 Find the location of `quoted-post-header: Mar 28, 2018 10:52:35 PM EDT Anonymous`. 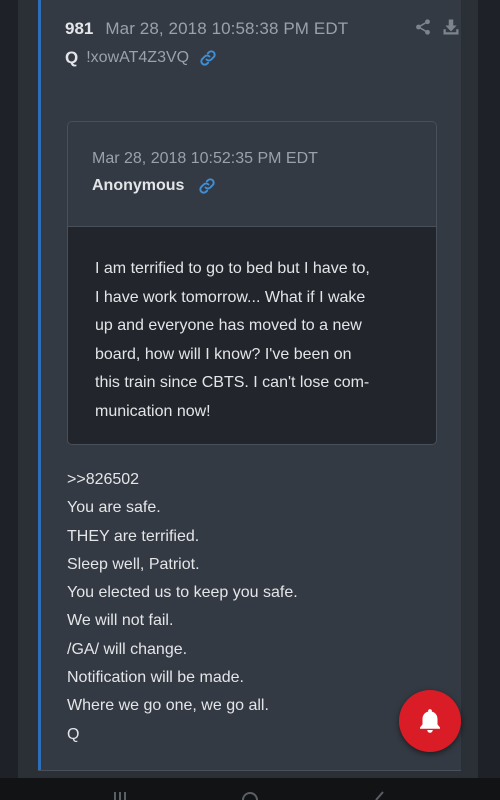

quoted-post-header: Mar 28, 2018 10:52:35 PM EDT Anonymous is located at coordinates (252, 174).